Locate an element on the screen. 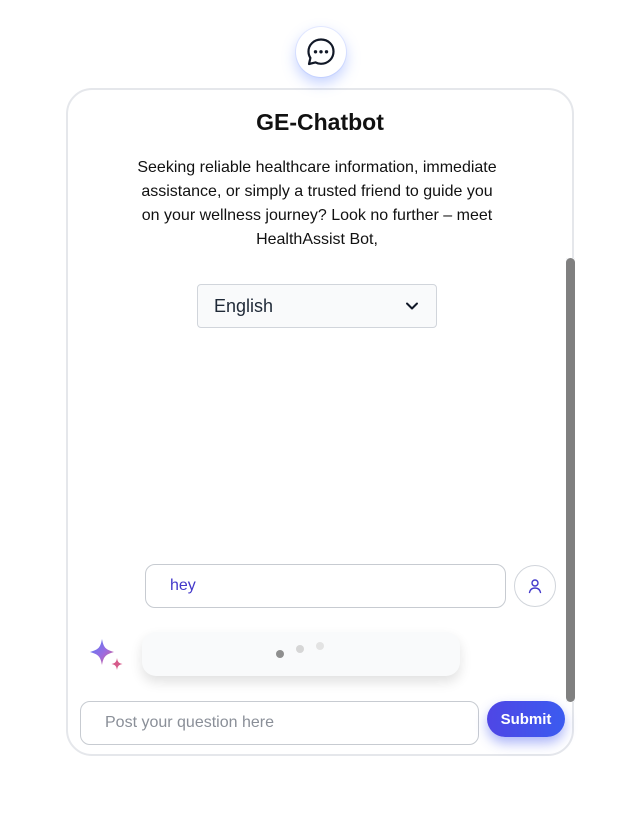  sparkle-icon is located at coordinates (106, 654).